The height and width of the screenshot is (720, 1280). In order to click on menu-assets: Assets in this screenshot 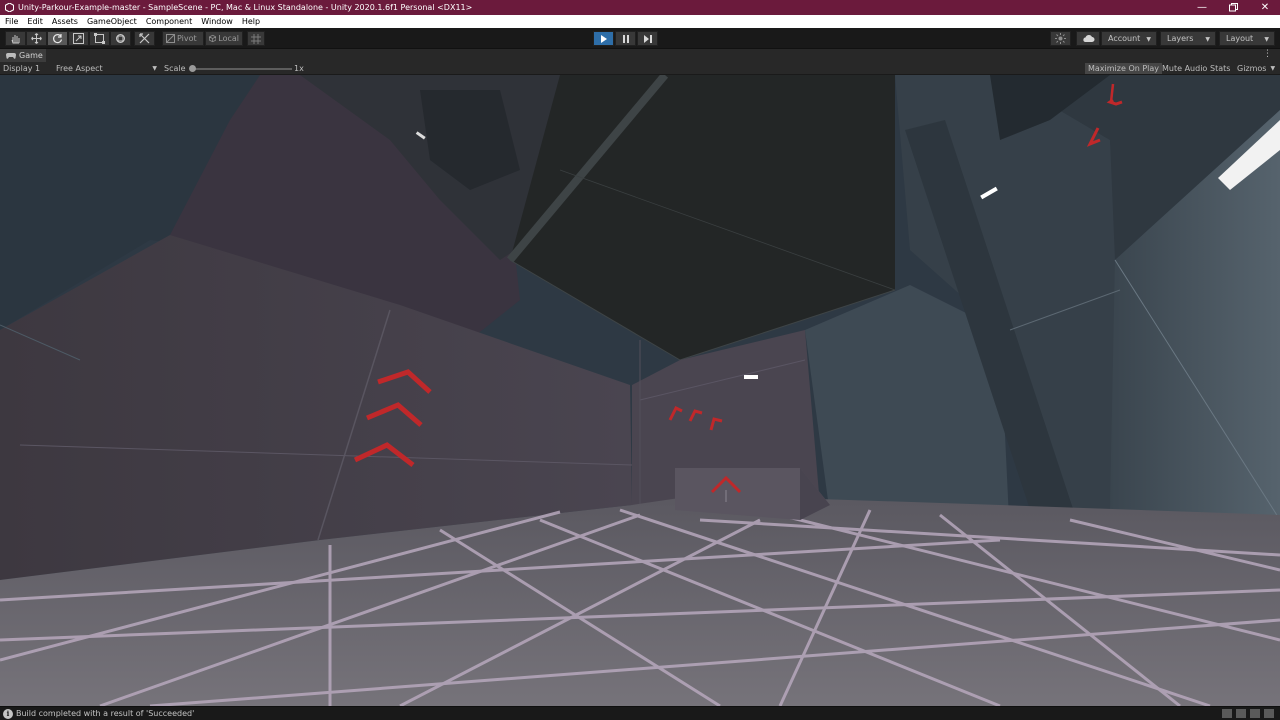, I will do `click(64, 21)`.